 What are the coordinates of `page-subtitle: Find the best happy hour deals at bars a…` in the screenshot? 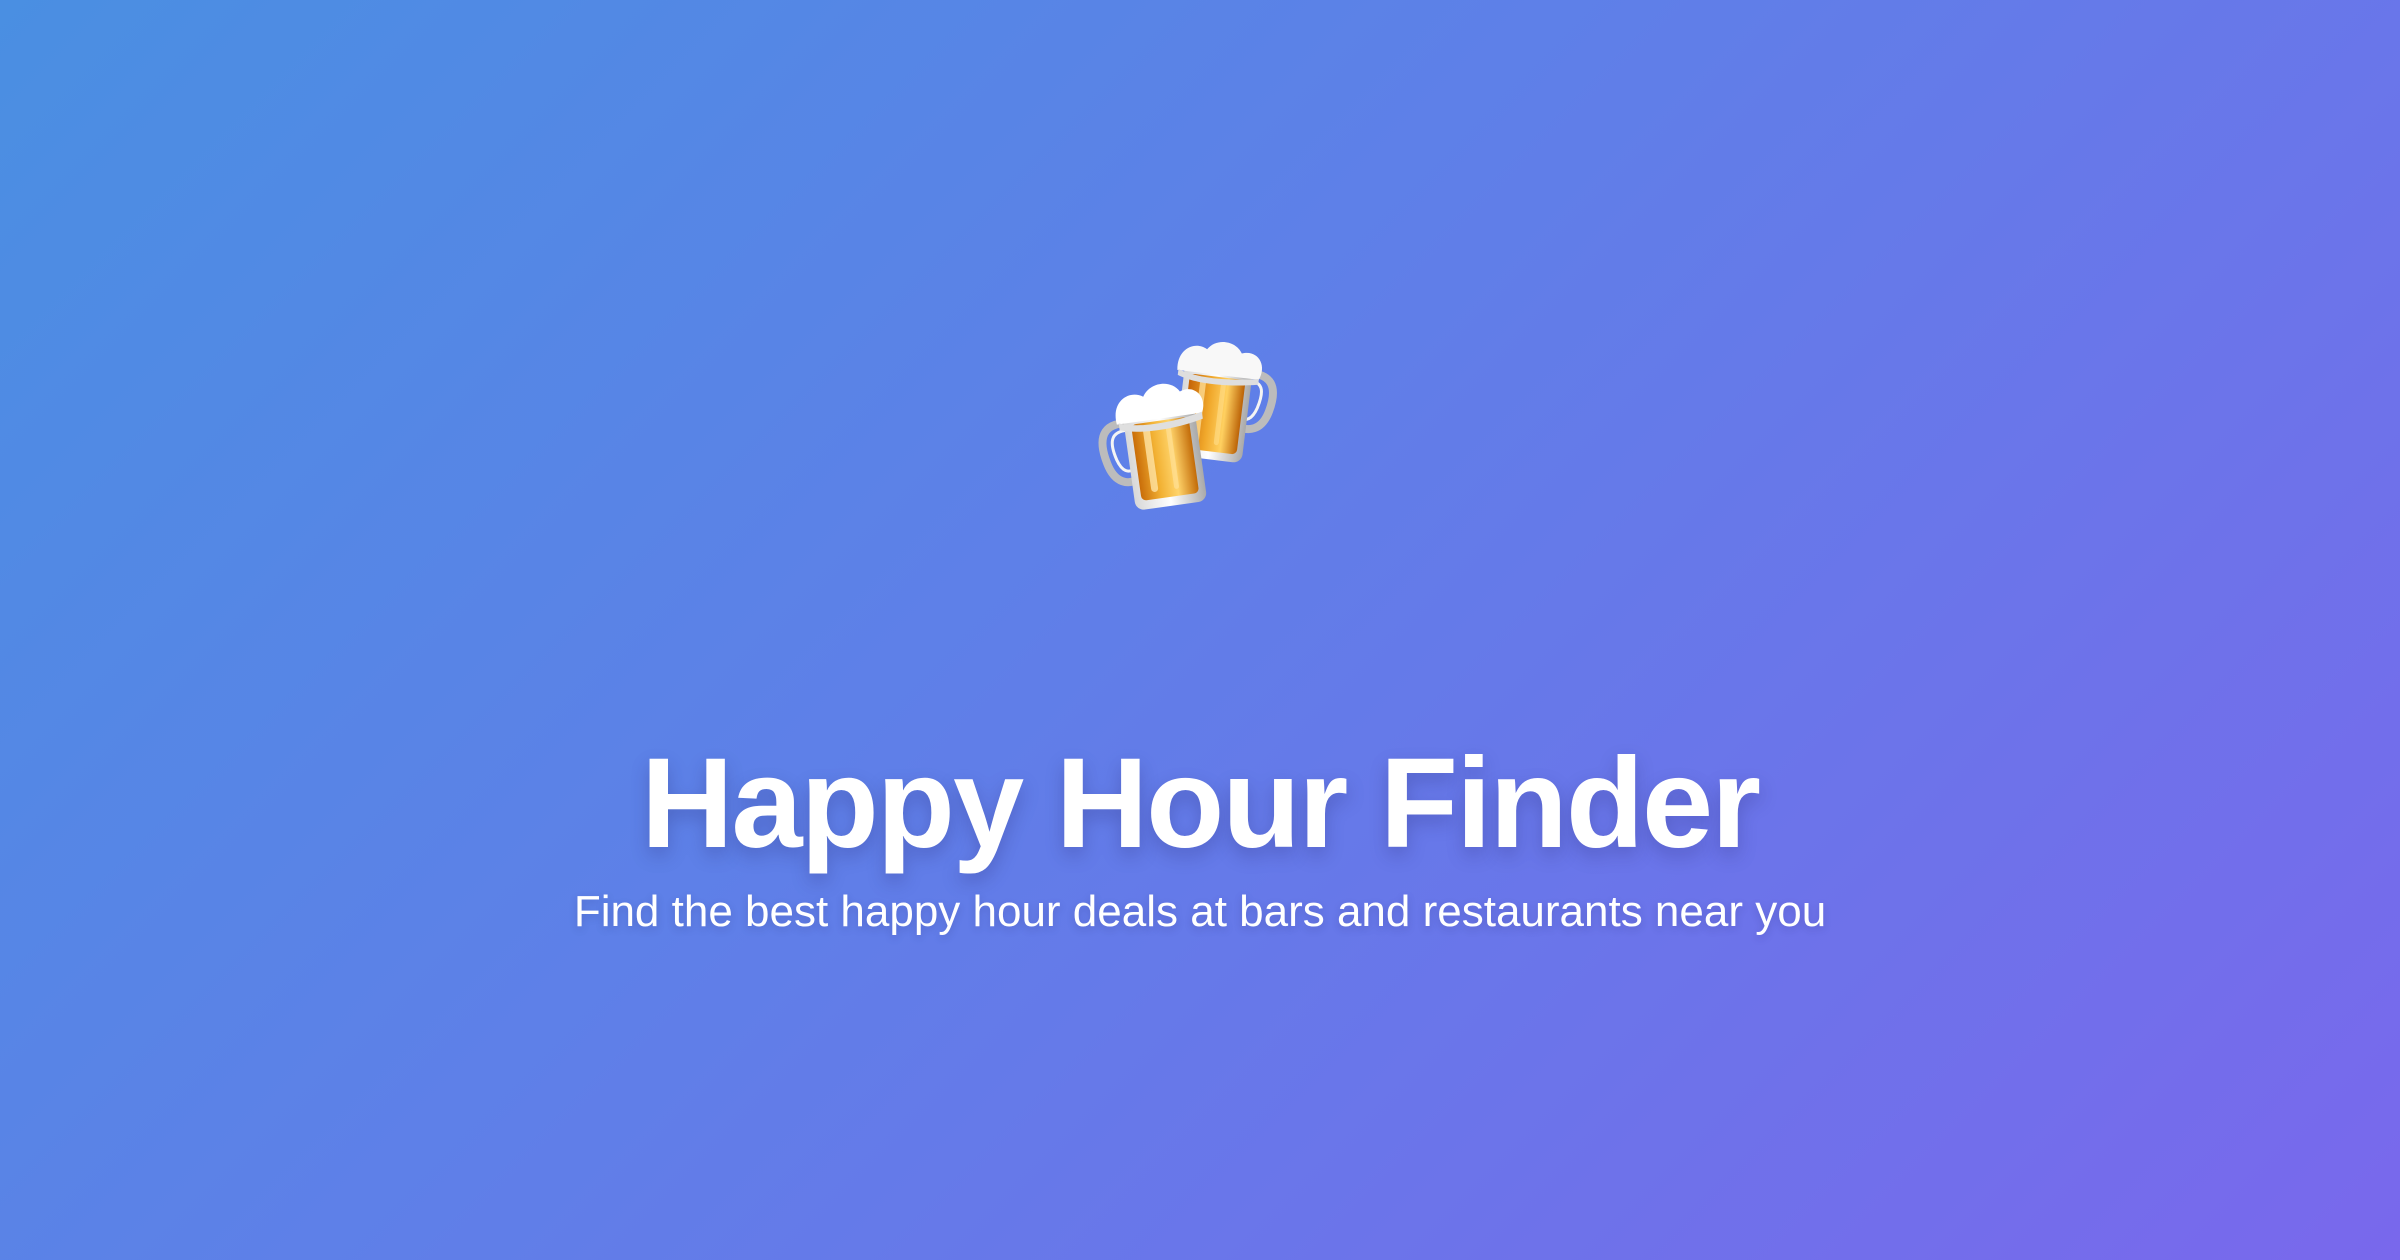 It's located at (1200, 911).